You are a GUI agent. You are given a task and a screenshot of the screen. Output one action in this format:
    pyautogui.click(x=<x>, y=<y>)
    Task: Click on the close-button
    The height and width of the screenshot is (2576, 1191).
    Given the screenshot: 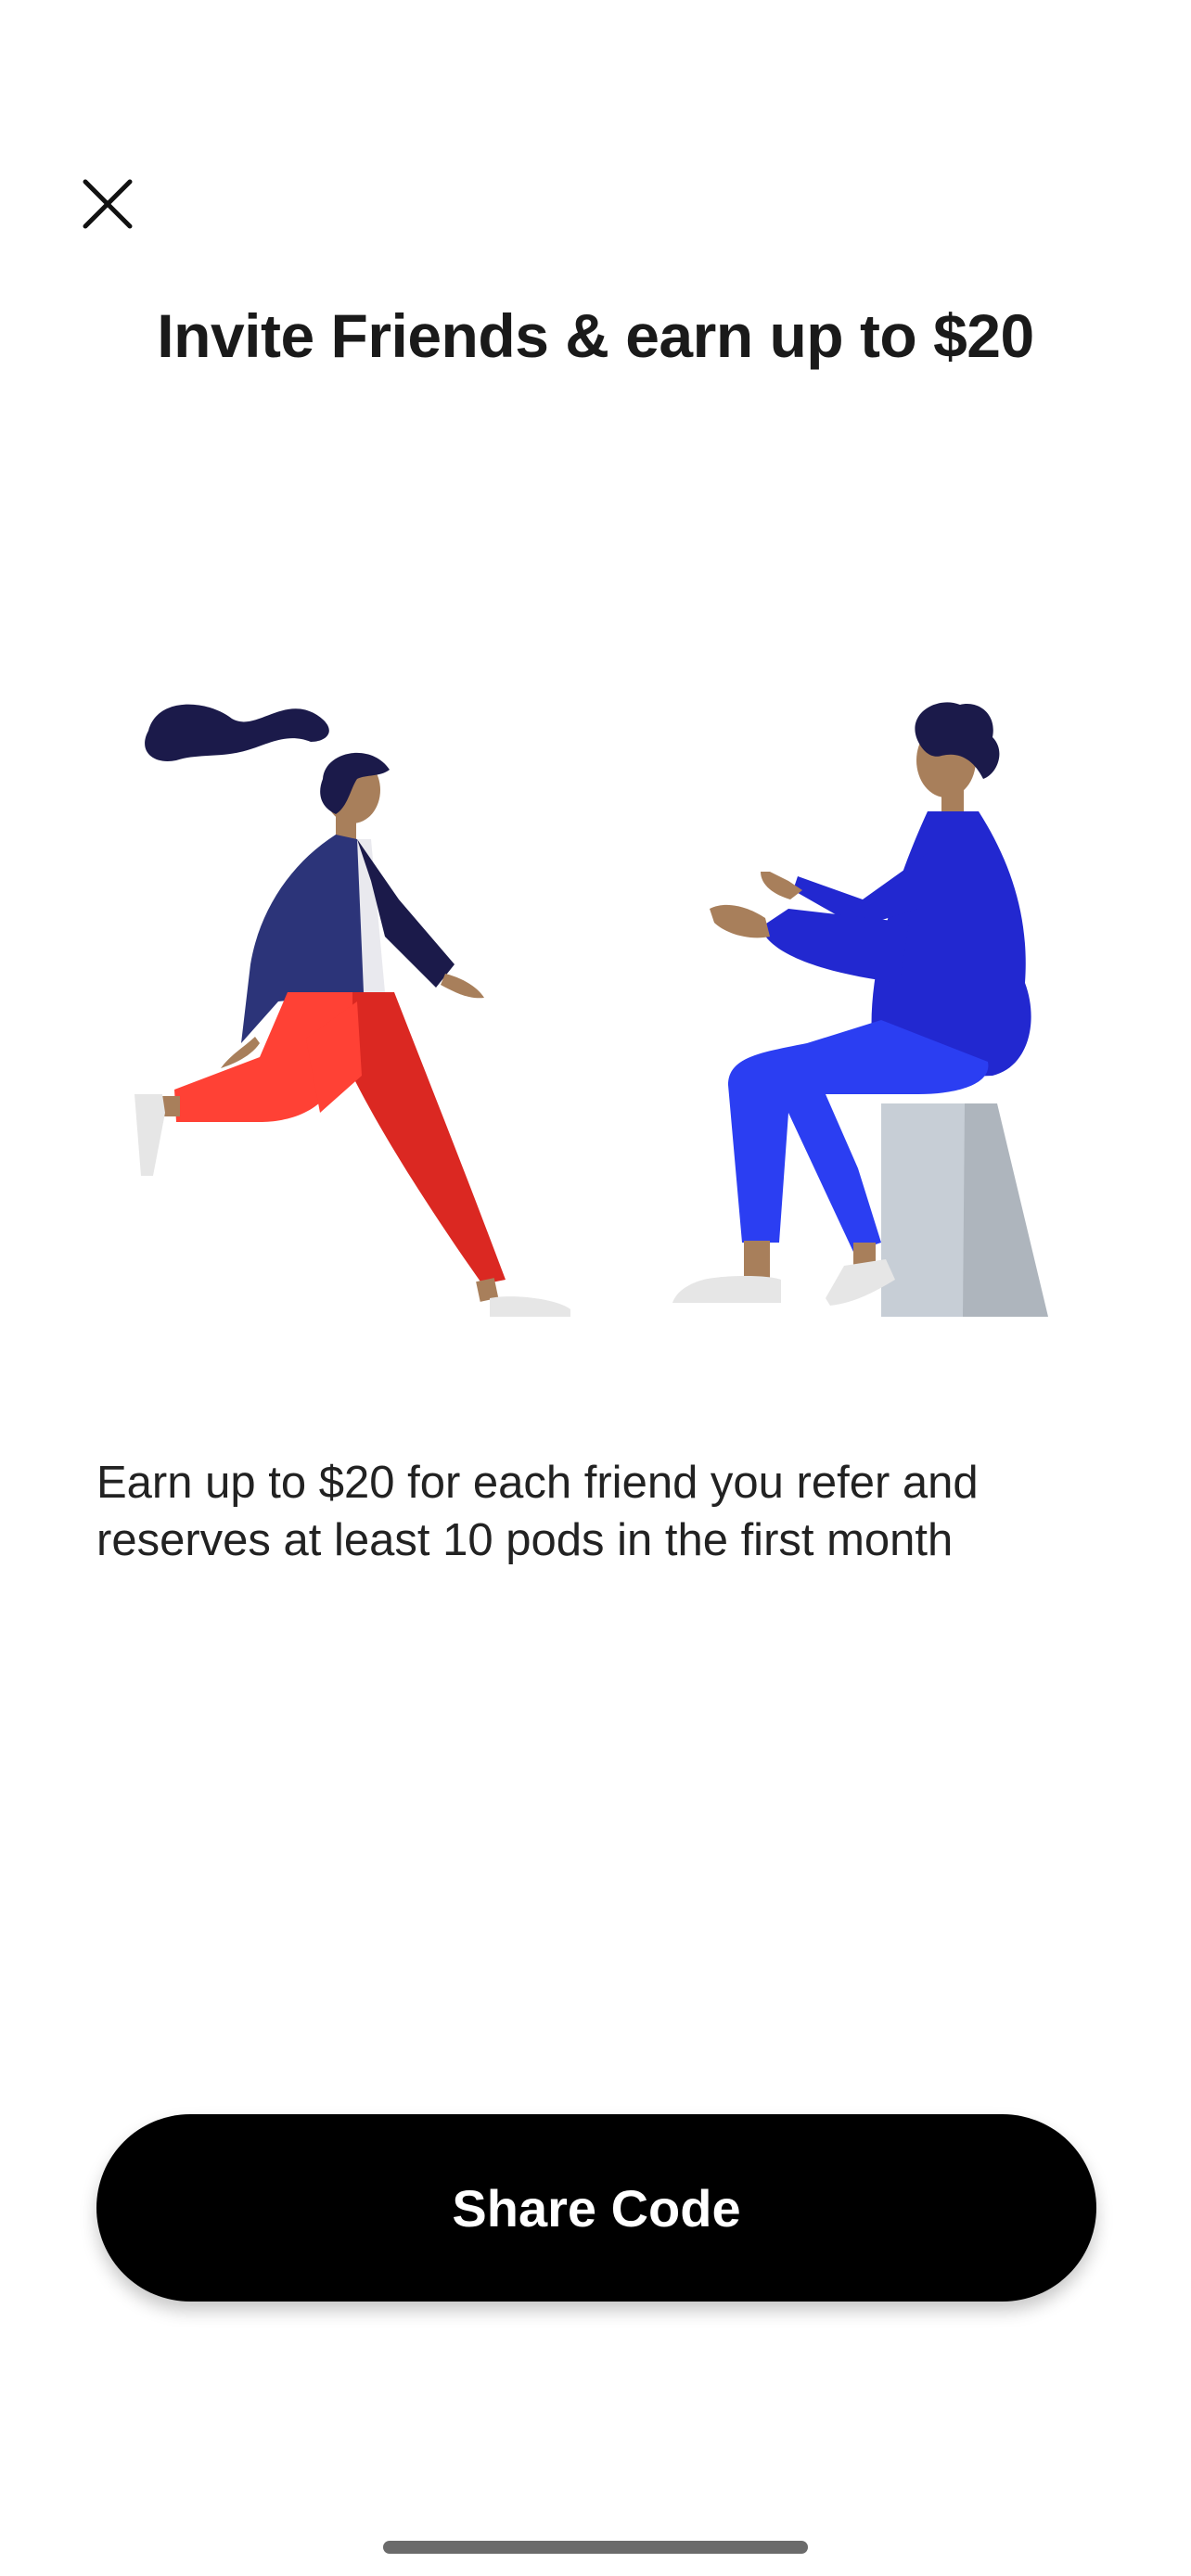 What is the action you would take?
    pyautogui.click(x=108, y=204)
    